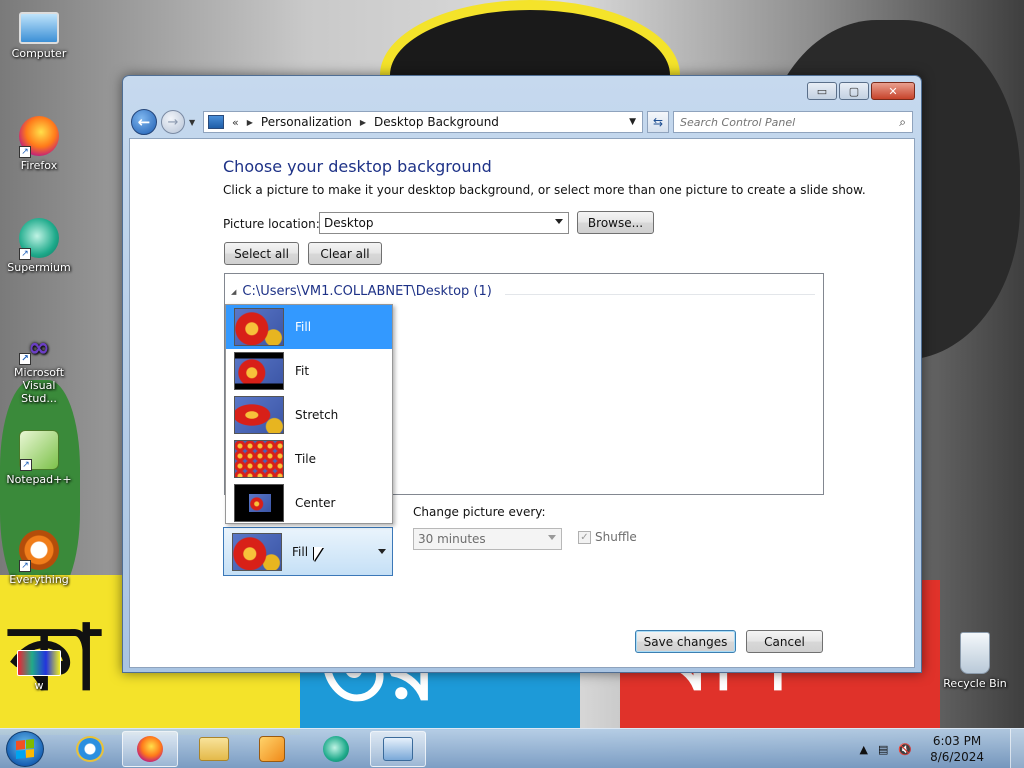 The height and width of the screenshot is (768, 1024). I want to click on picture-location-select: Desktop, so click(444, 223).